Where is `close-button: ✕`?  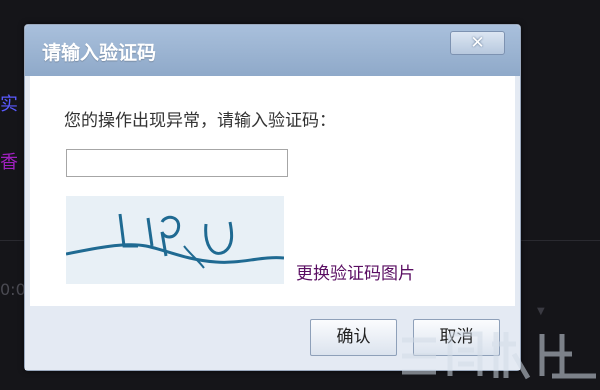
close-button: ✕ is located at coordinates (477, 43).